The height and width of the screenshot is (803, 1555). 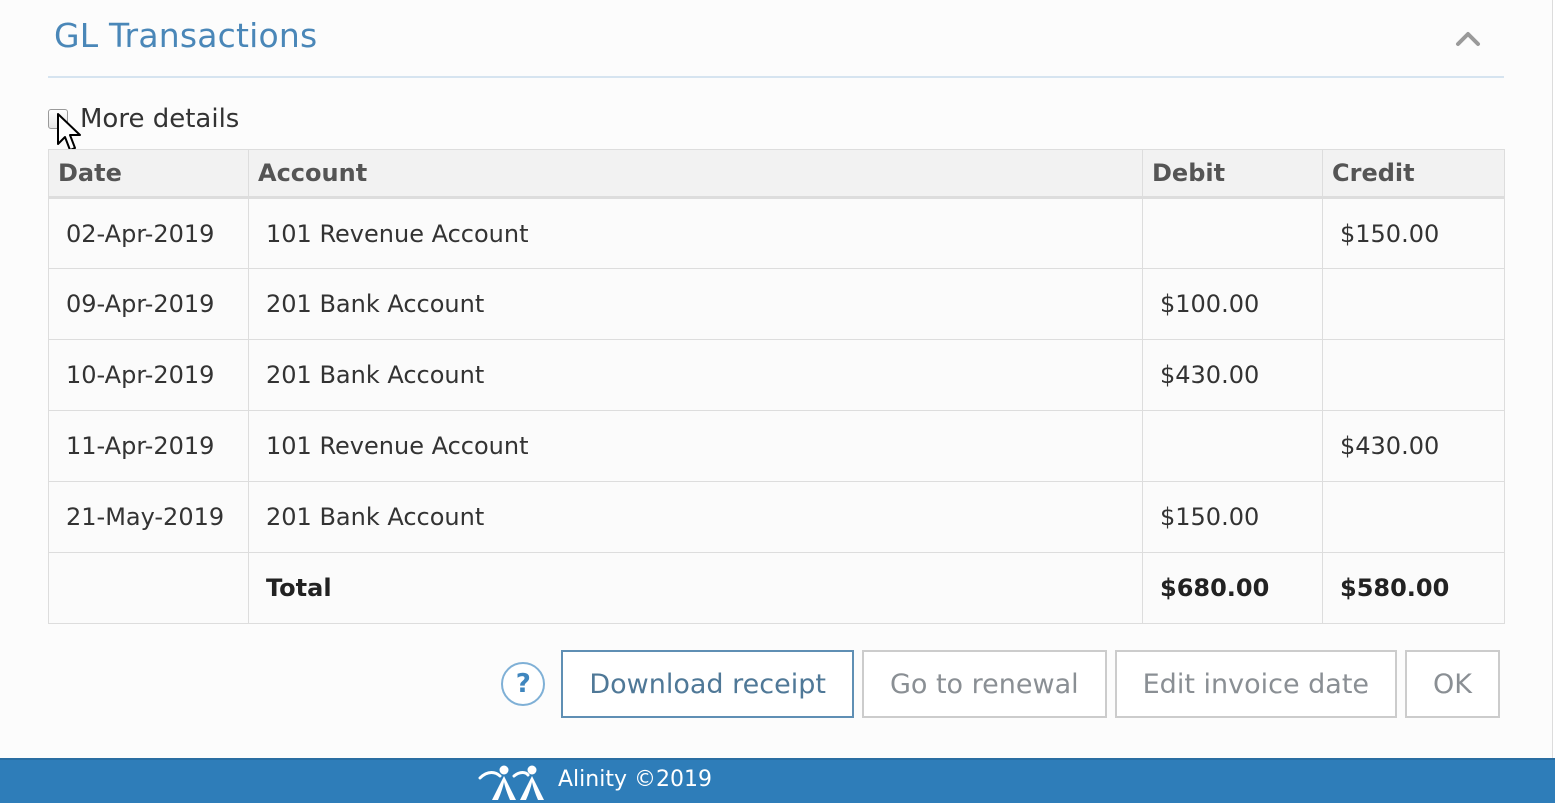 What do you see at coordinates (695, 588) in the screenshot?
I see `total-label: Total` at bounding box center [695, 588].